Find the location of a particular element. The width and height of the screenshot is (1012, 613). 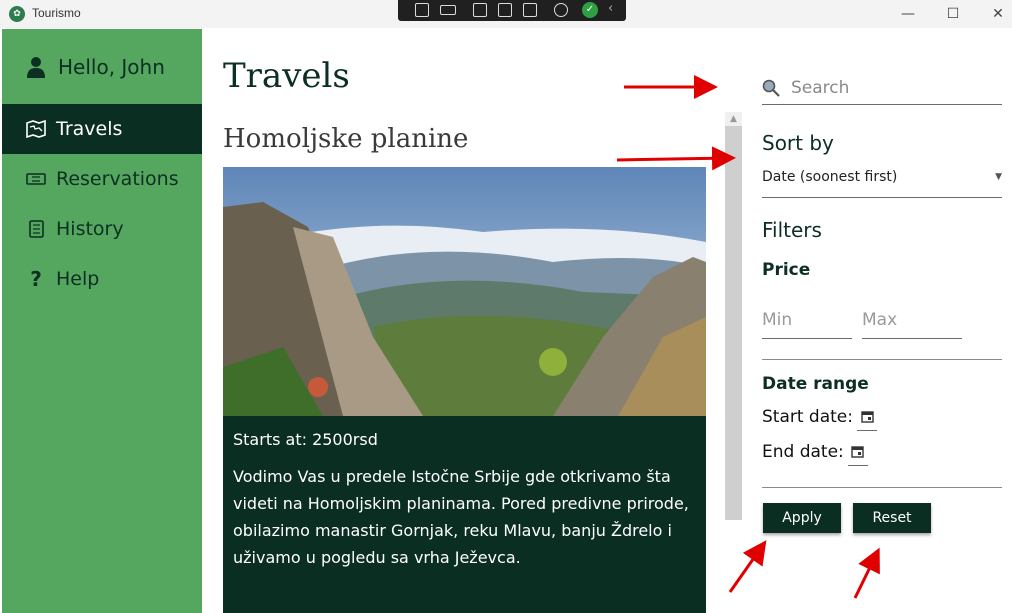

end-date-row: End date: is located at coordinates (815, 452).